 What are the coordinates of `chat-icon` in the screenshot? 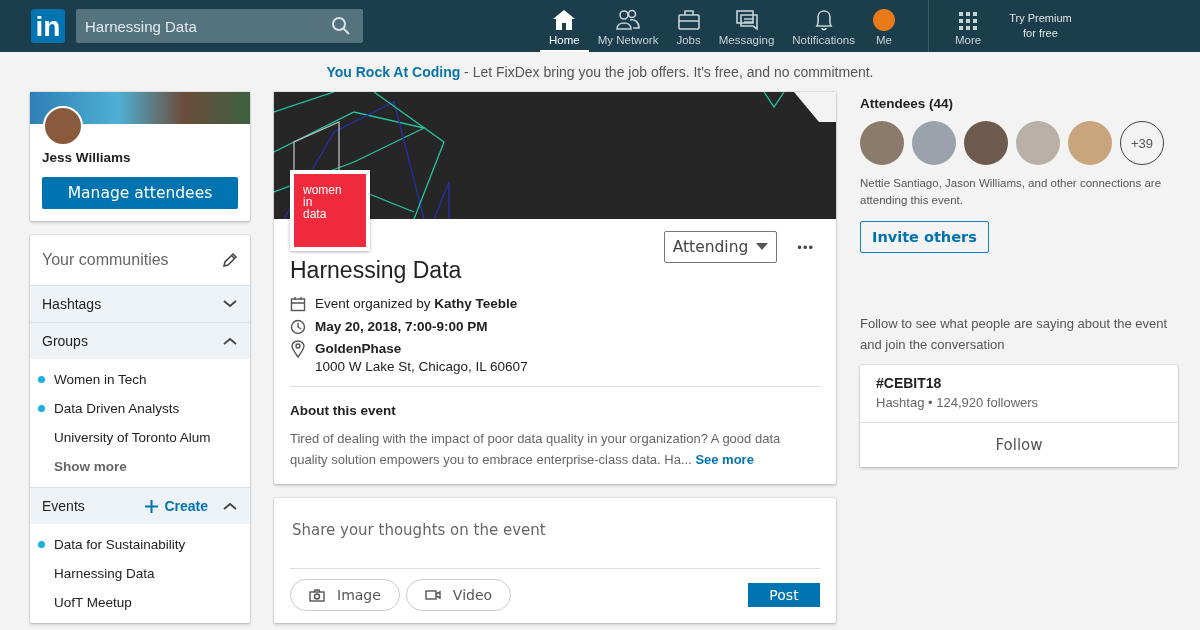 It's located at (746, 20).